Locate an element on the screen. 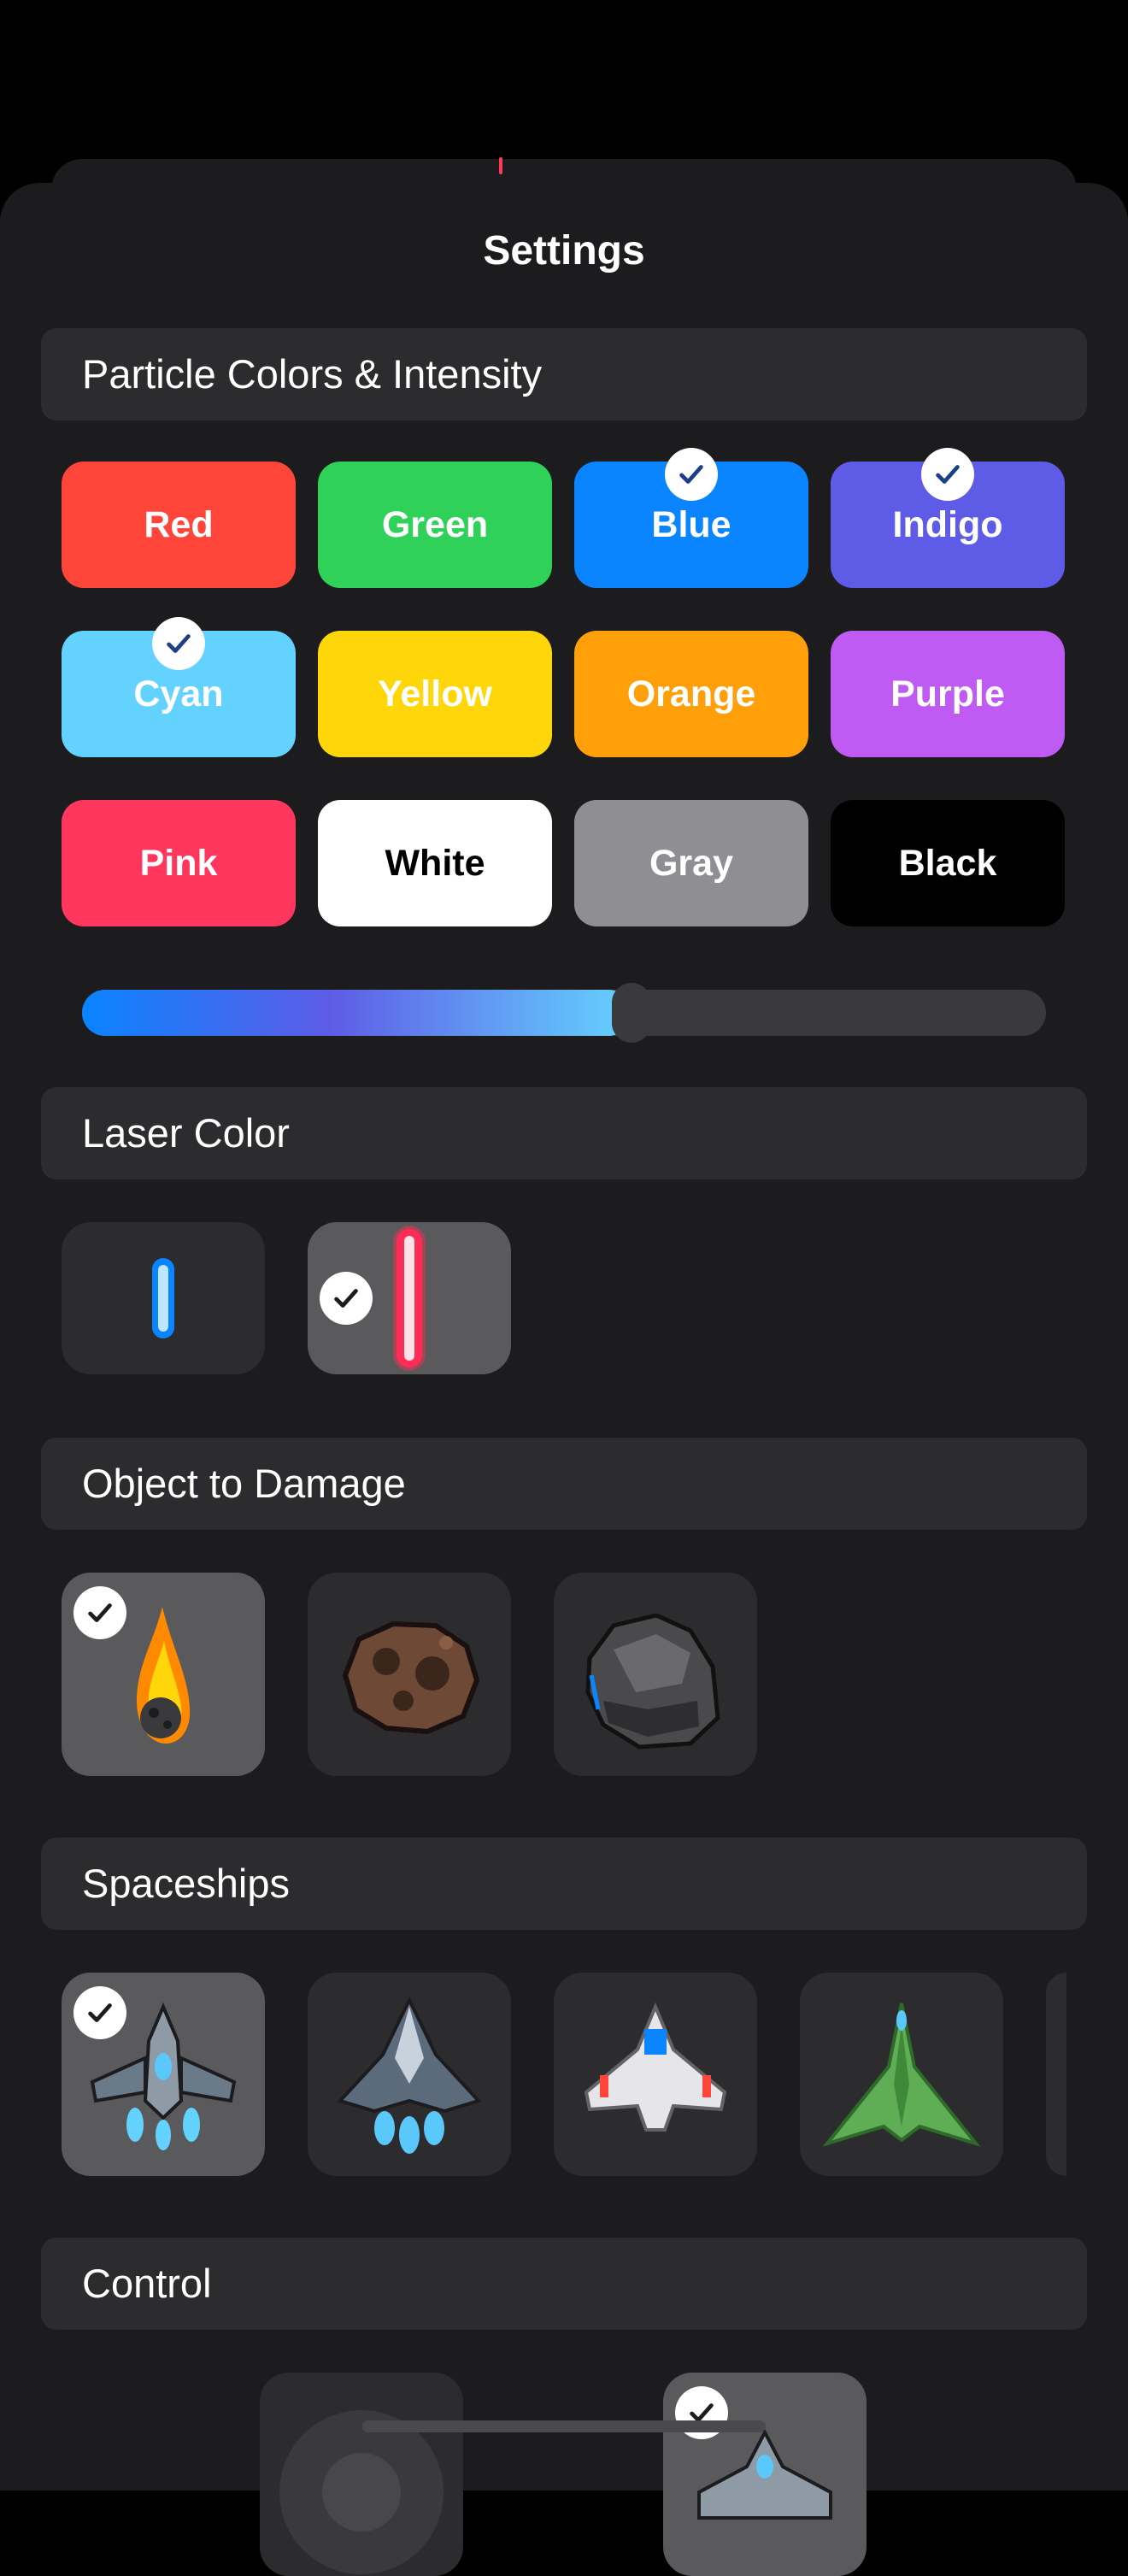 The image size is (1128, 2576). laser-option-blue is located at coordinates (163, 1298).